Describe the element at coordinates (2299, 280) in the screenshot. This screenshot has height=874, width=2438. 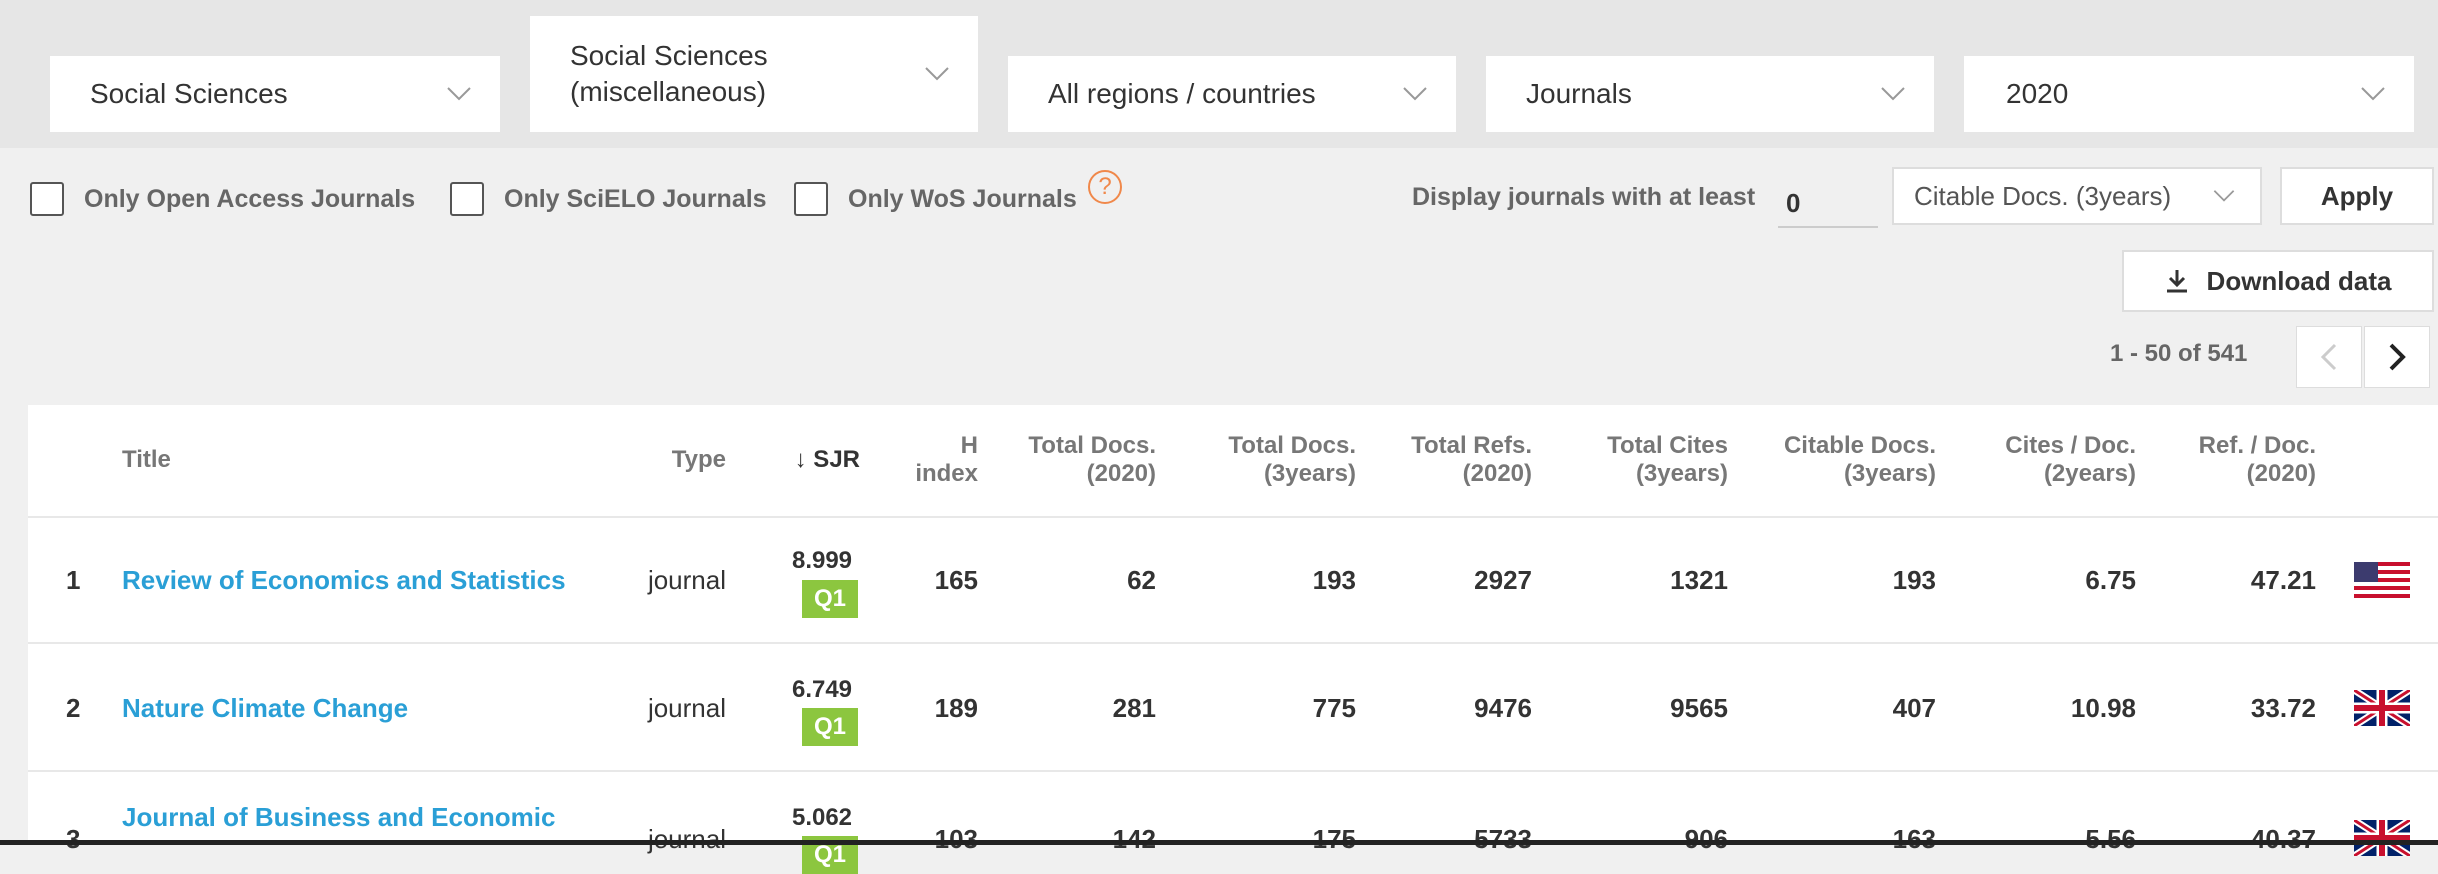
I see `download-label: Download data` at that location.